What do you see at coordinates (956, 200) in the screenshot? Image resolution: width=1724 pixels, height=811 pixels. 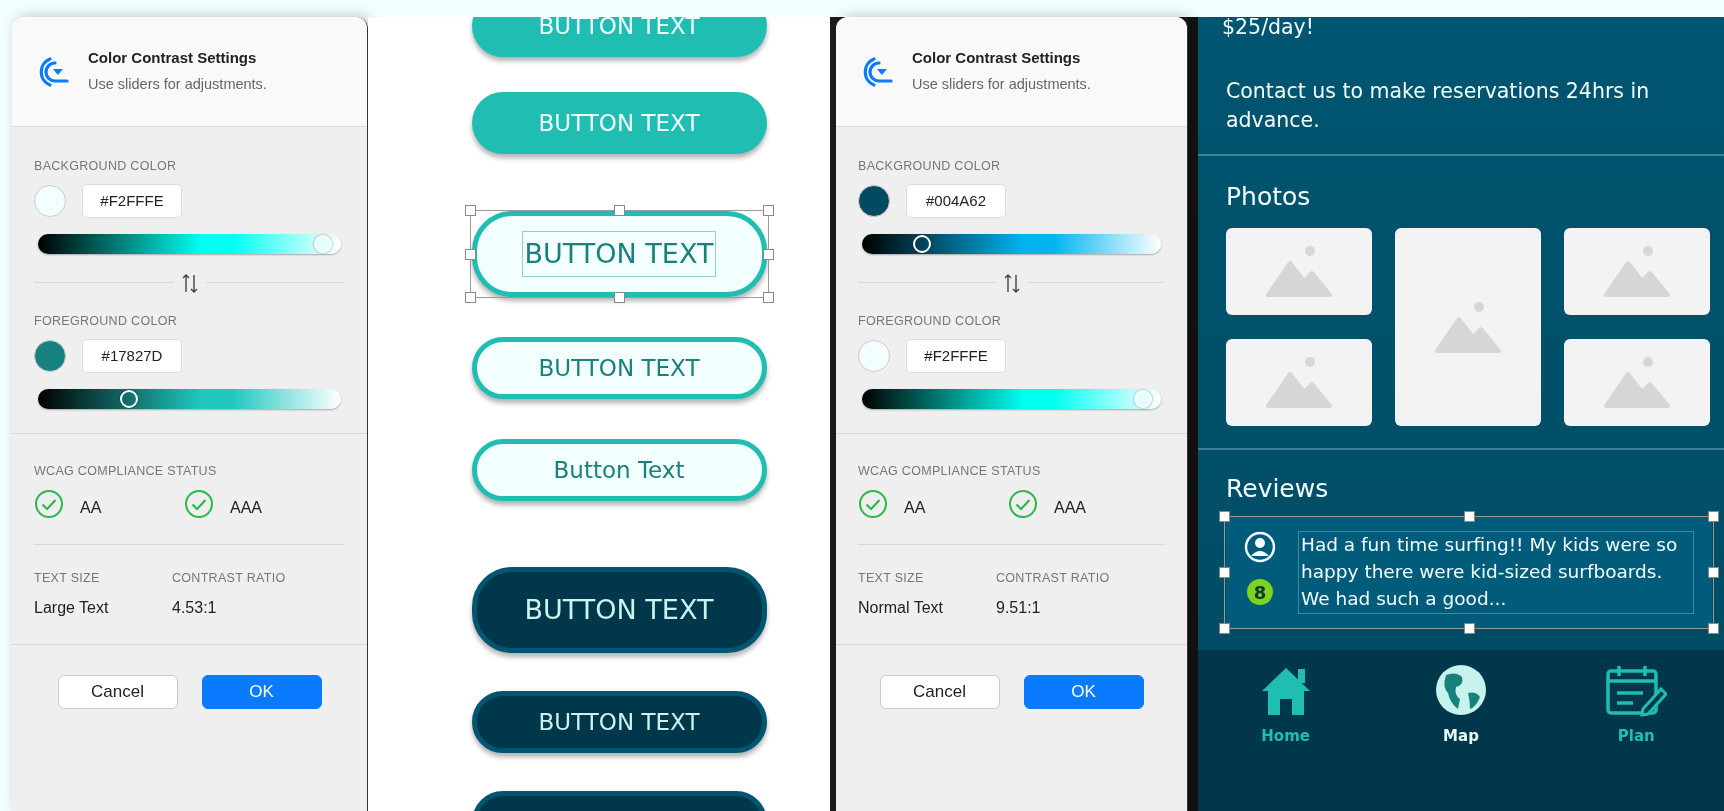 I see `hex-field: #004A62` at bounding box center [956, 200].